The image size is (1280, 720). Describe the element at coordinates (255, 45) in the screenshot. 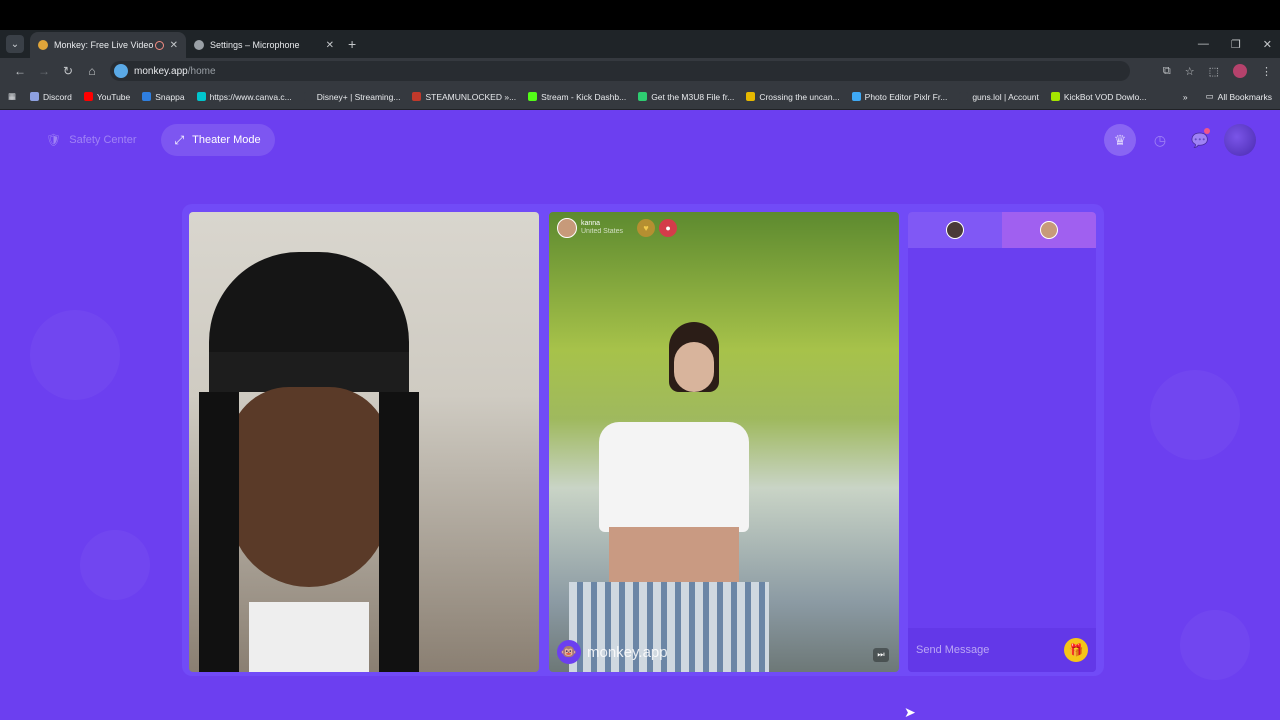

I see `tab-title: Settings – Microphone` at that location.